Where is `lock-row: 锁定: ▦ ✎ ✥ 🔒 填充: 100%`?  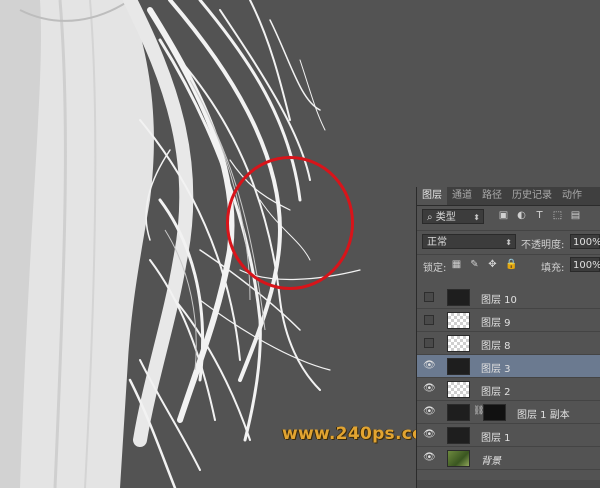 lock-row: 锁定: ▦ ✎ ✥ 🔒 填充: 100% is located at coordinates (508, 264).